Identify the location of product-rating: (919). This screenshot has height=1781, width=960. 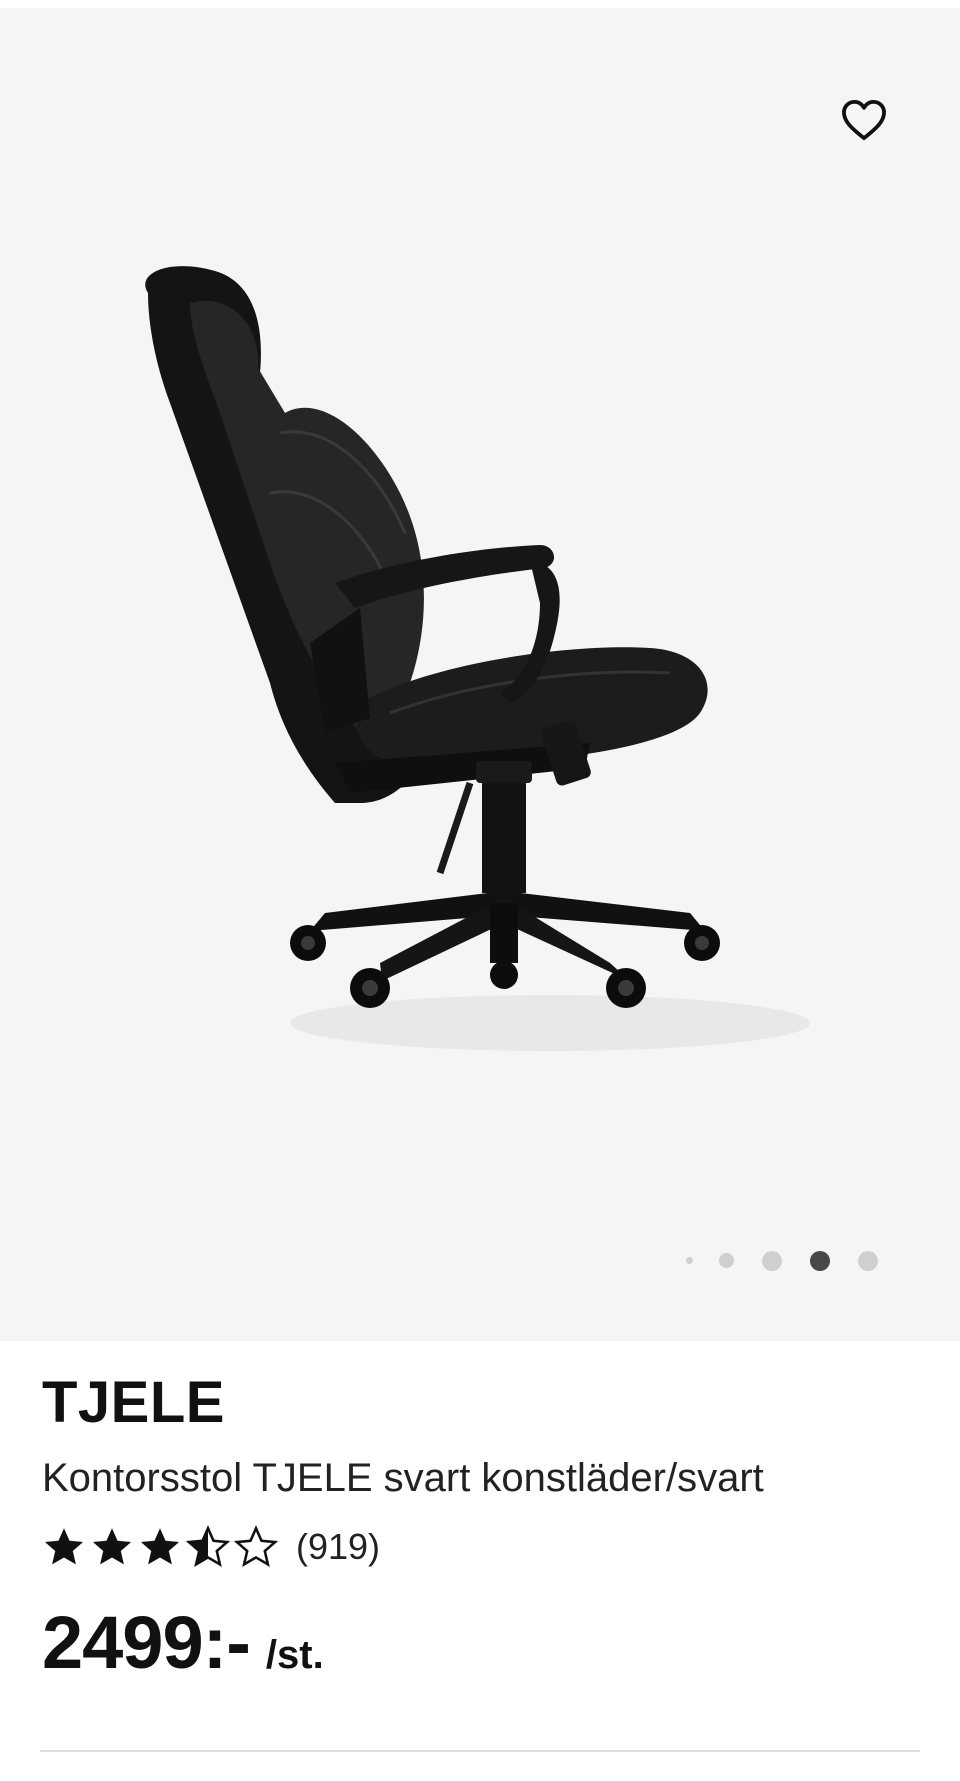
(211, 1547).